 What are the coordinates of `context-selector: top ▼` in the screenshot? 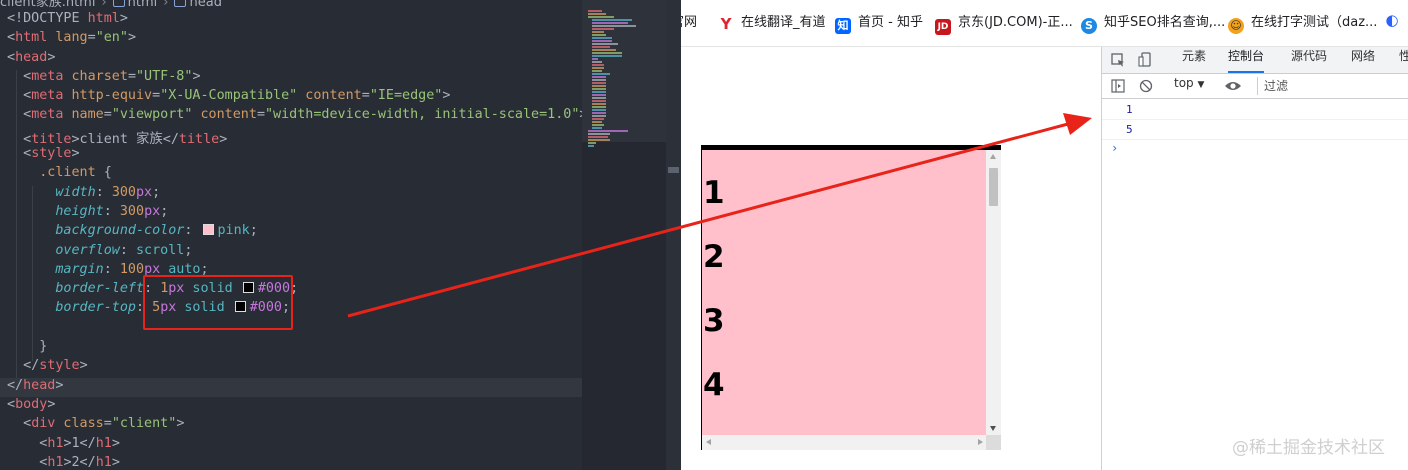 It's located at (1189, 86).